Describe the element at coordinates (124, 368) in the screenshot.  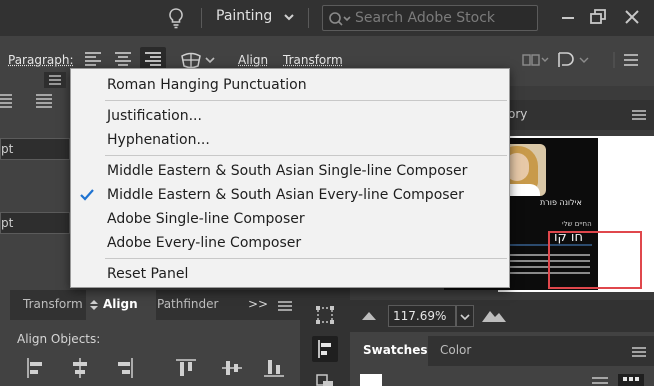
I see `horizontal-align-right-icon` at that location.